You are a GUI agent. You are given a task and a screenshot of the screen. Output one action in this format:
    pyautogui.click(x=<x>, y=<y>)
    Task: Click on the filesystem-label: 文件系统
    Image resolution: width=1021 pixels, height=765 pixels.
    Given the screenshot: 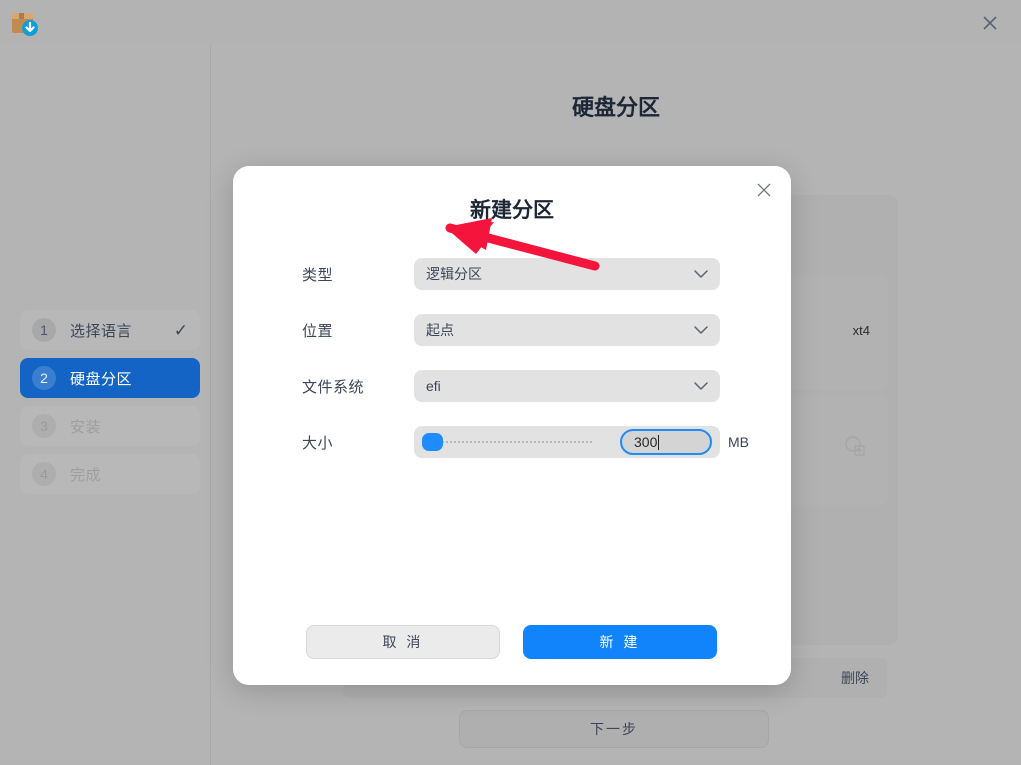 What is the action you would take?
    pyautogui.click(x=333, y=387)
    